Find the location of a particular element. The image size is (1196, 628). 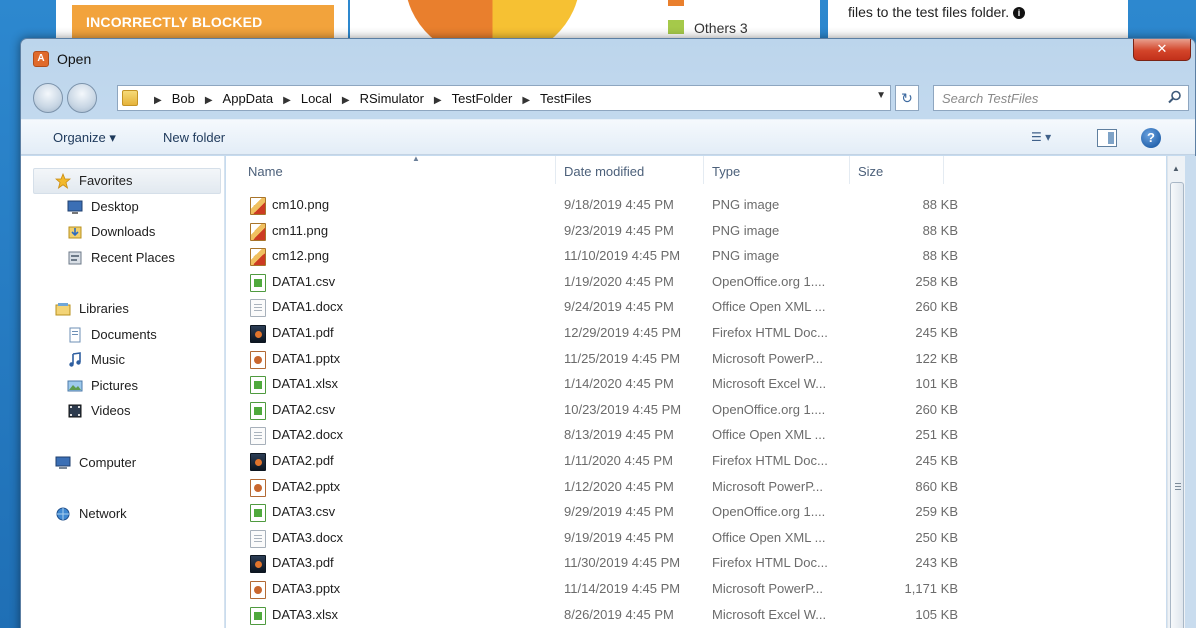

breadcrumb-item-appdata: AppData is located at coordinates (248, 98).